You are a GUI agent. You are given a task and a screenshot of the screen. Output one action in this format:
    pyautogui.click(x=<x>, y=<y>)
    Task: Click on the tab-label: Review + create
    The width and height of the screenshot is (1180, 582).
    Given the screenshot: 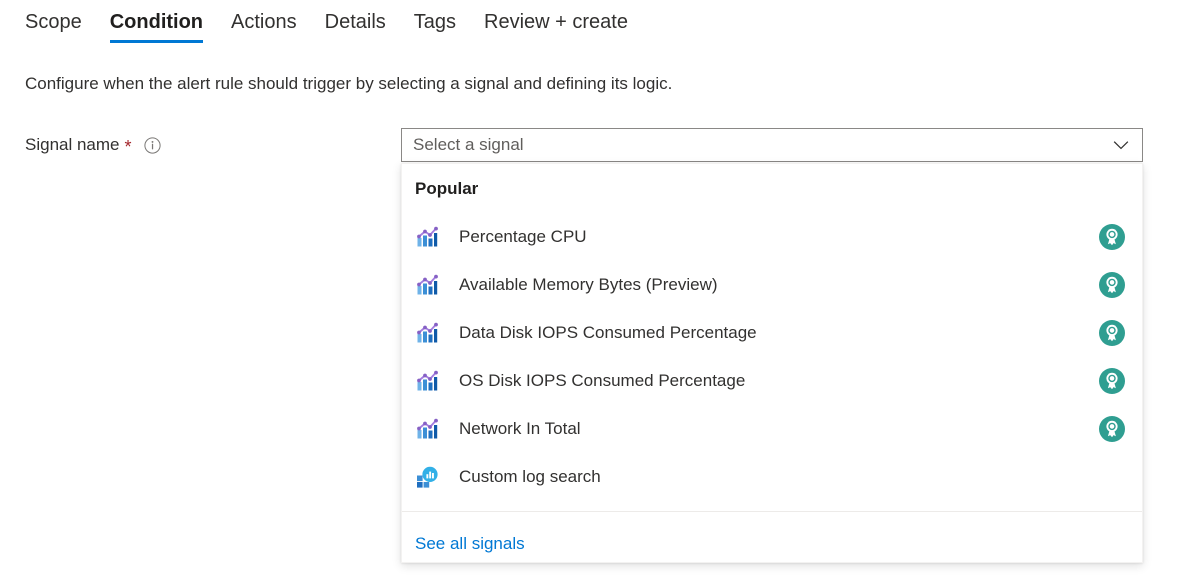 What is the action you would take?
    pyautogui.click(x=556, y=22)
    